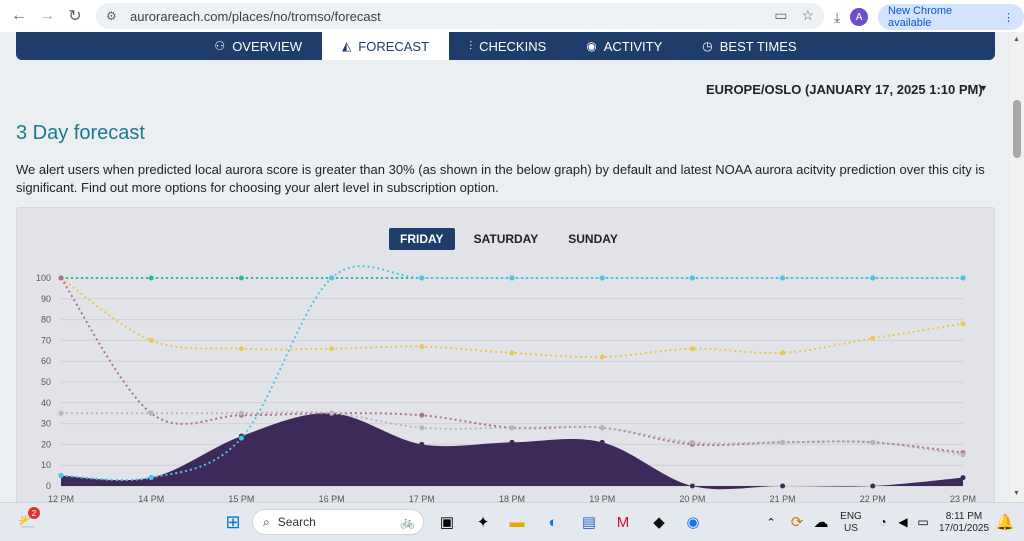  Describe the element at coordinates (338, 522) in the screenshot. I see `taskbar-search: ⌕ Search 🚲` at that location.